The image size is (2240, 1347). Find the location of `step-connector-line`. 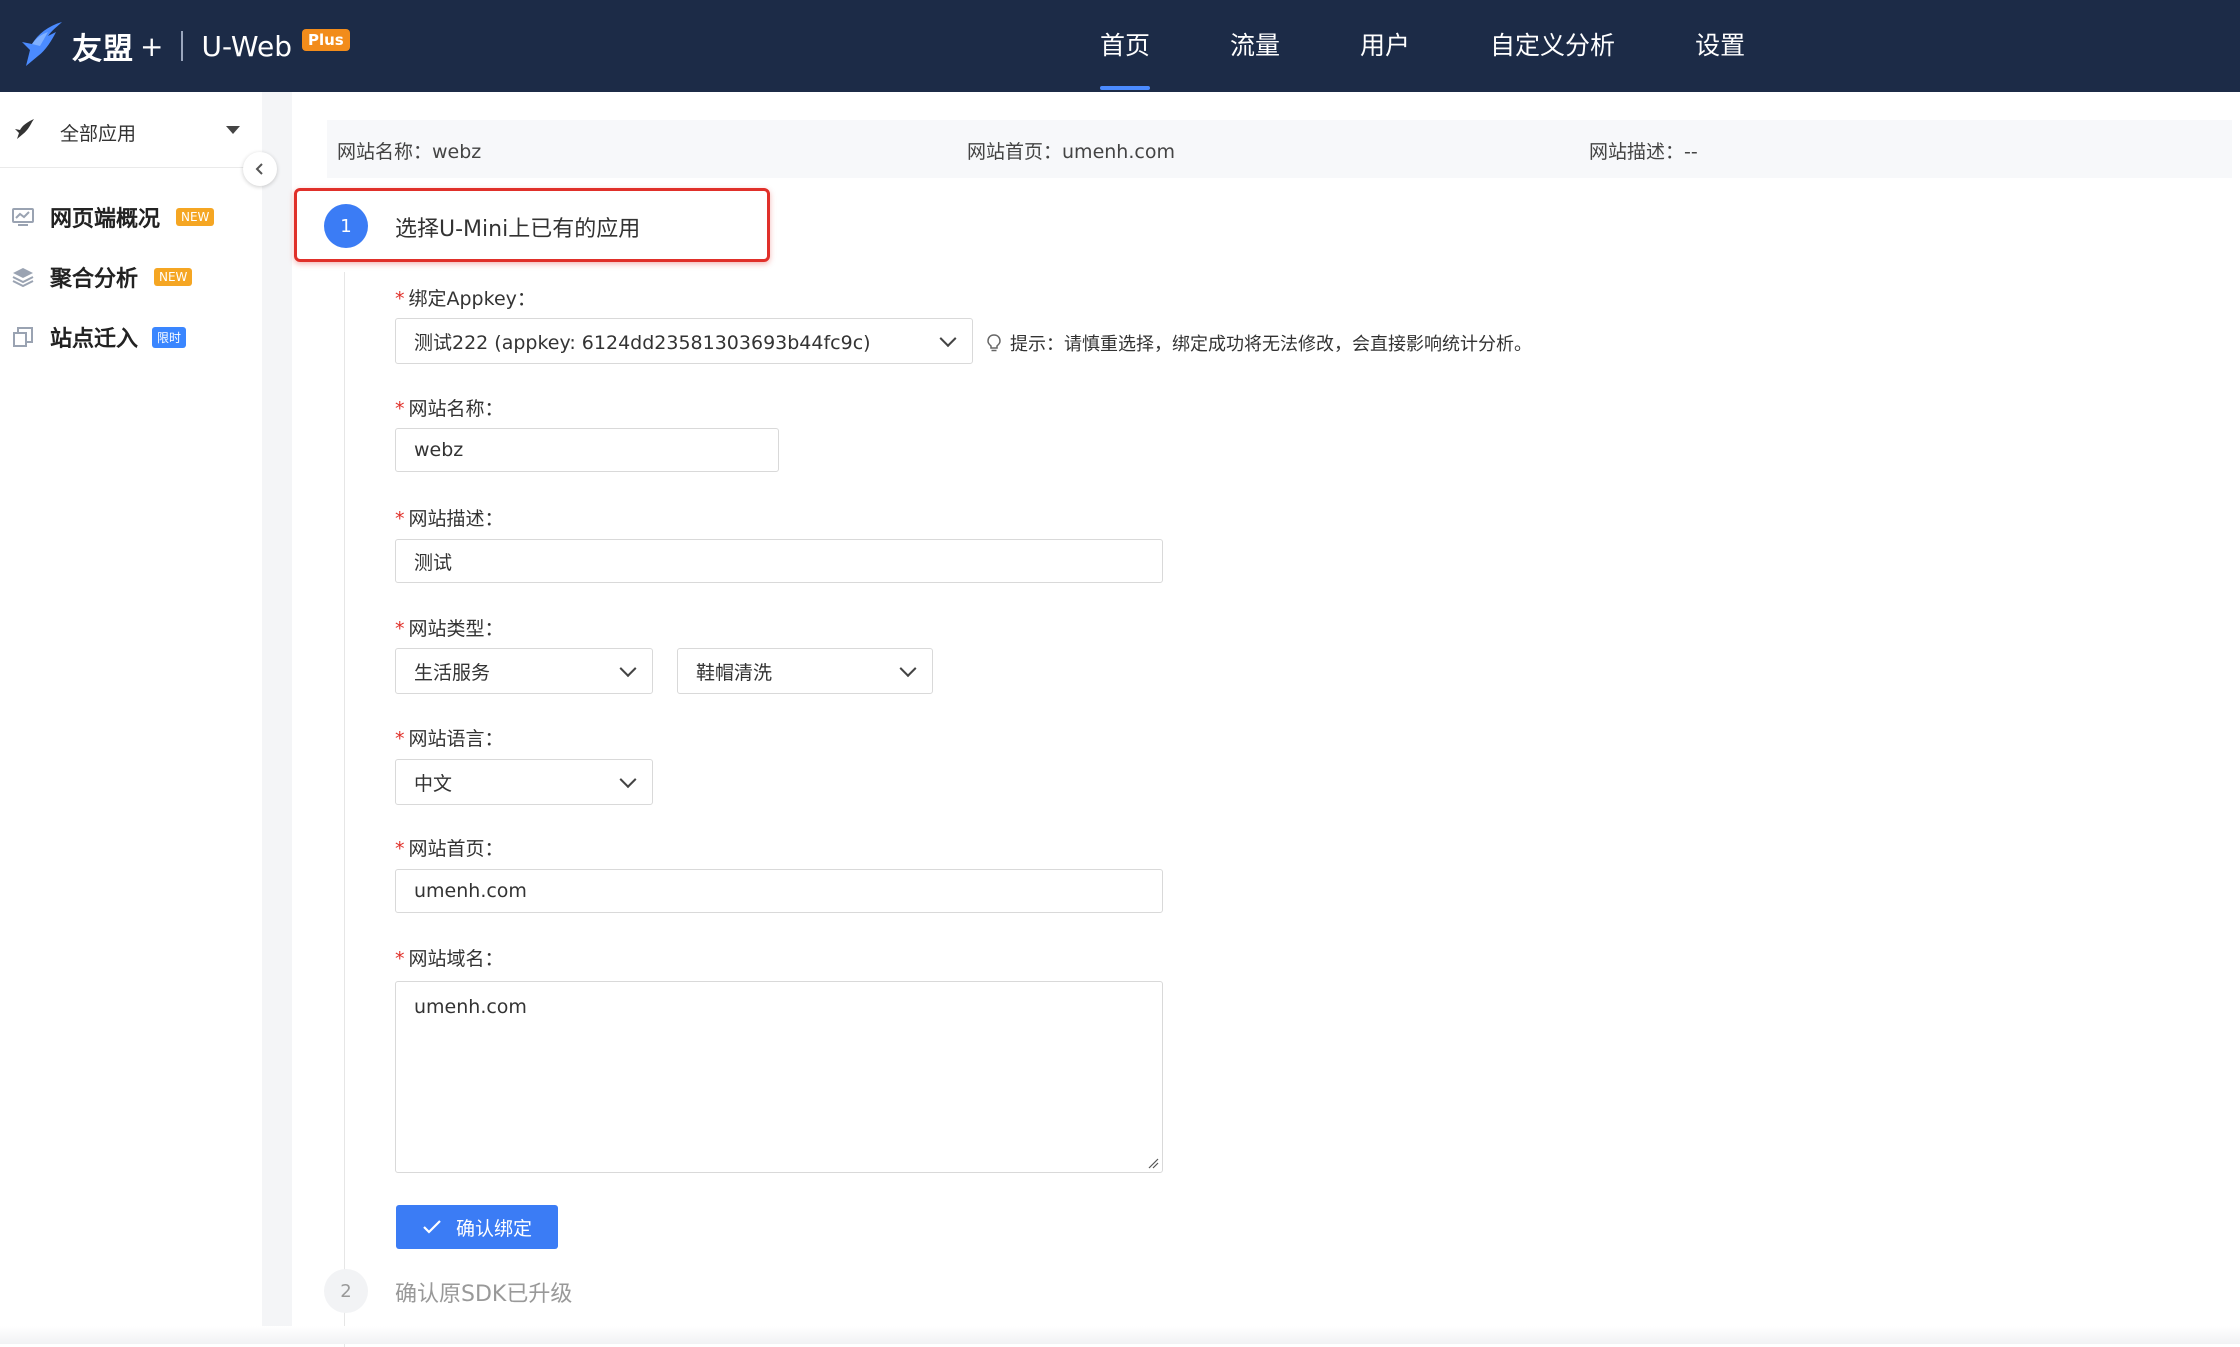

step-connector-line is located at coordinates (344, 809).